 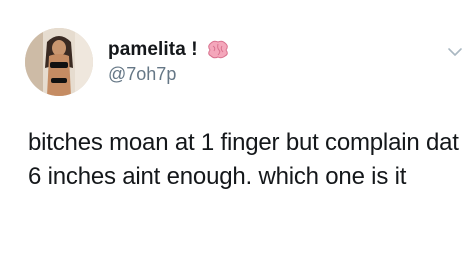 I want to click on display-name: pamelita !, so click(x=153, y=50).